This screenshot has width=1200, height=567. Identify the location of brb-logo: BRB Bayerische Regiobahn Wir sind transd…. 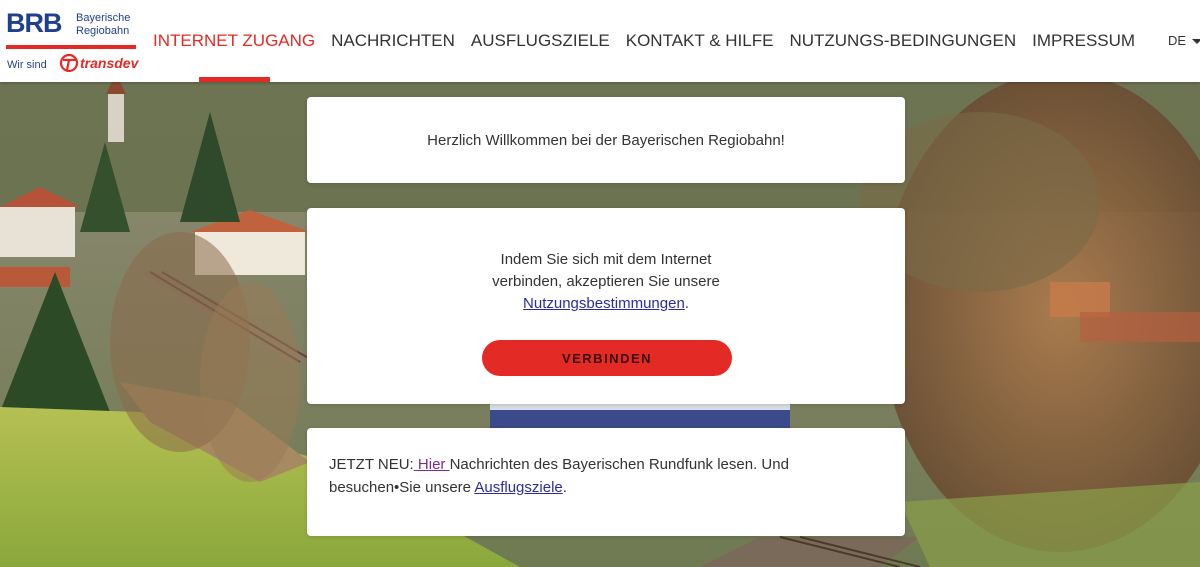
(76, 43).